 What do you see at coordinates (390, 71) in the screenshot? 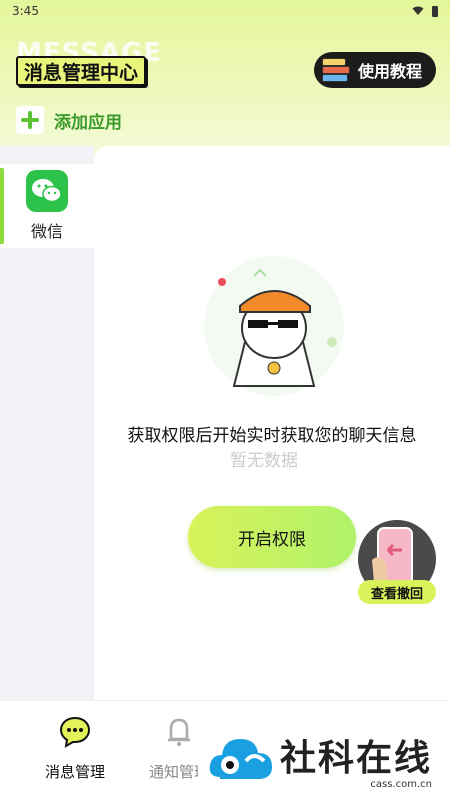
I see `tutorial-label: 使用教程` at bounding box center [390, 71].